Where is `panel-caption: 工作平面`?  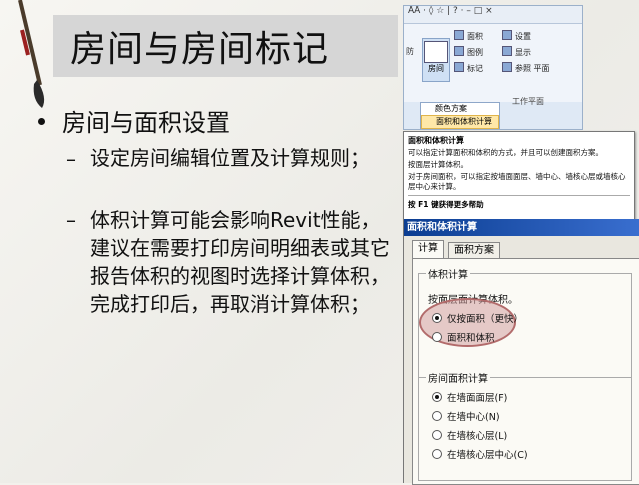
panel-caption: 工作平面 is located at coordinates (528, 101).